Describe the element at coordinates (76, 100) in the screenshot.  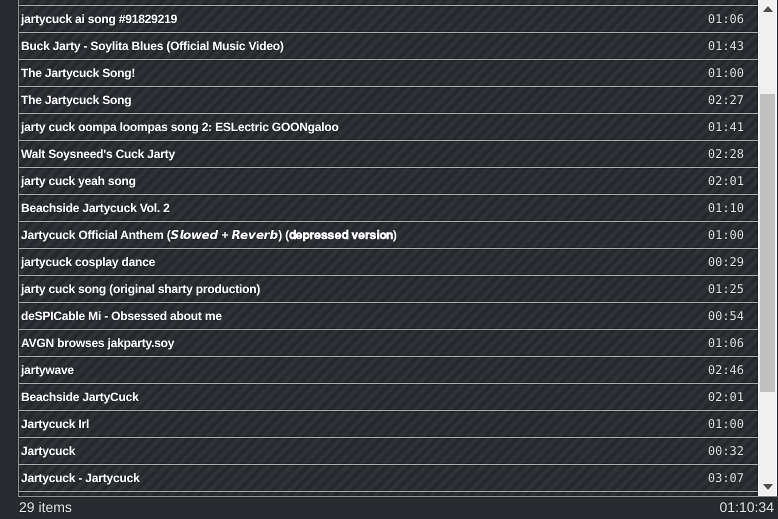
I see `song-title: The Jartycuck Song` at that location.